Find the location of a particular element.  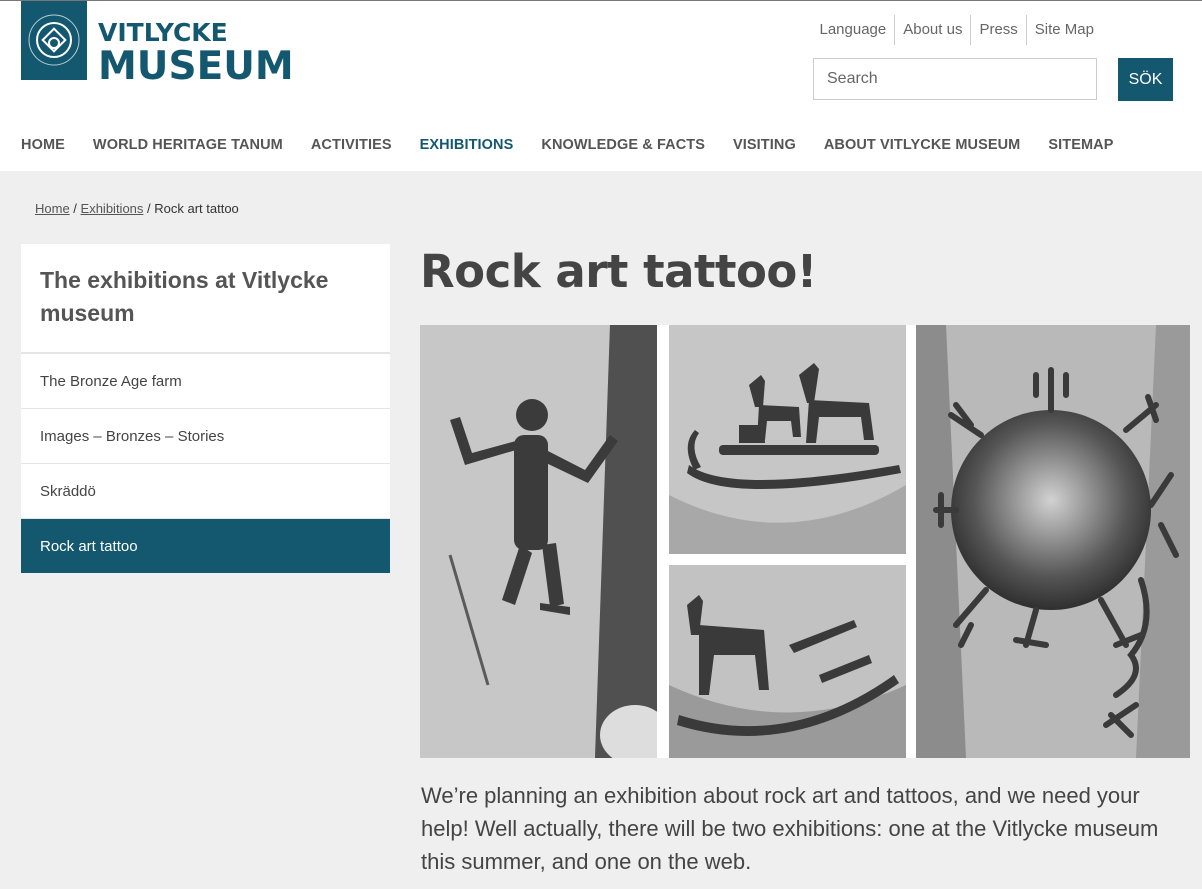

site-logo: VITLYCKE MUSEUM is located at coordinates (196, 53).